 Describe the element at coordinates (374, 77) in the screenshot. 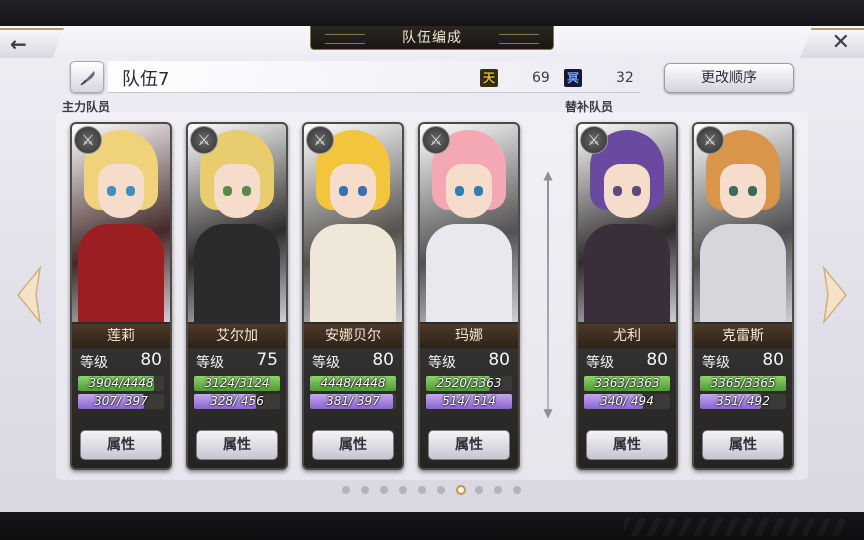

I see `team-name-bar: 队伍7 天 69 冥 32` at that location.